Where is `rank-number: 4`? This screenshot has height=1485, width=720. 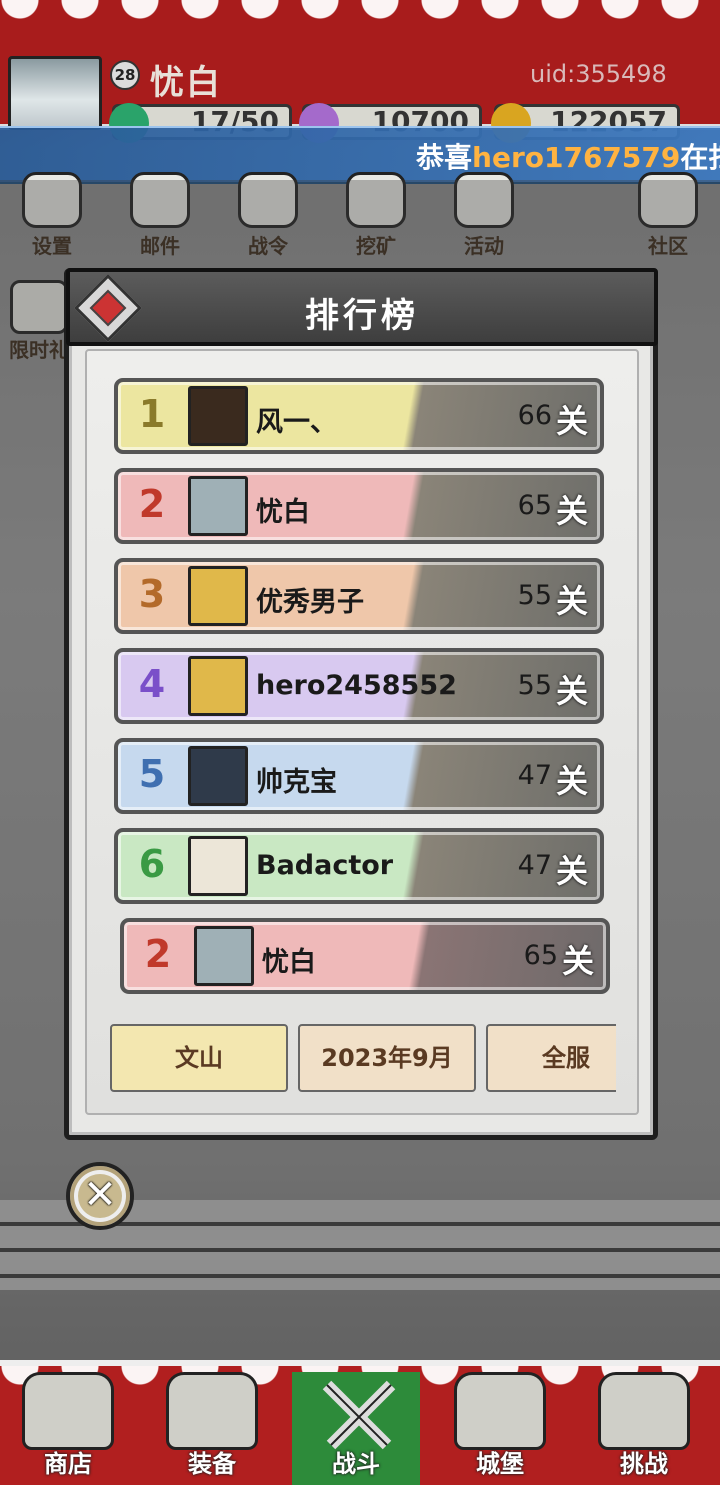 rank-number: 4 is located at coordinates (152, 684).